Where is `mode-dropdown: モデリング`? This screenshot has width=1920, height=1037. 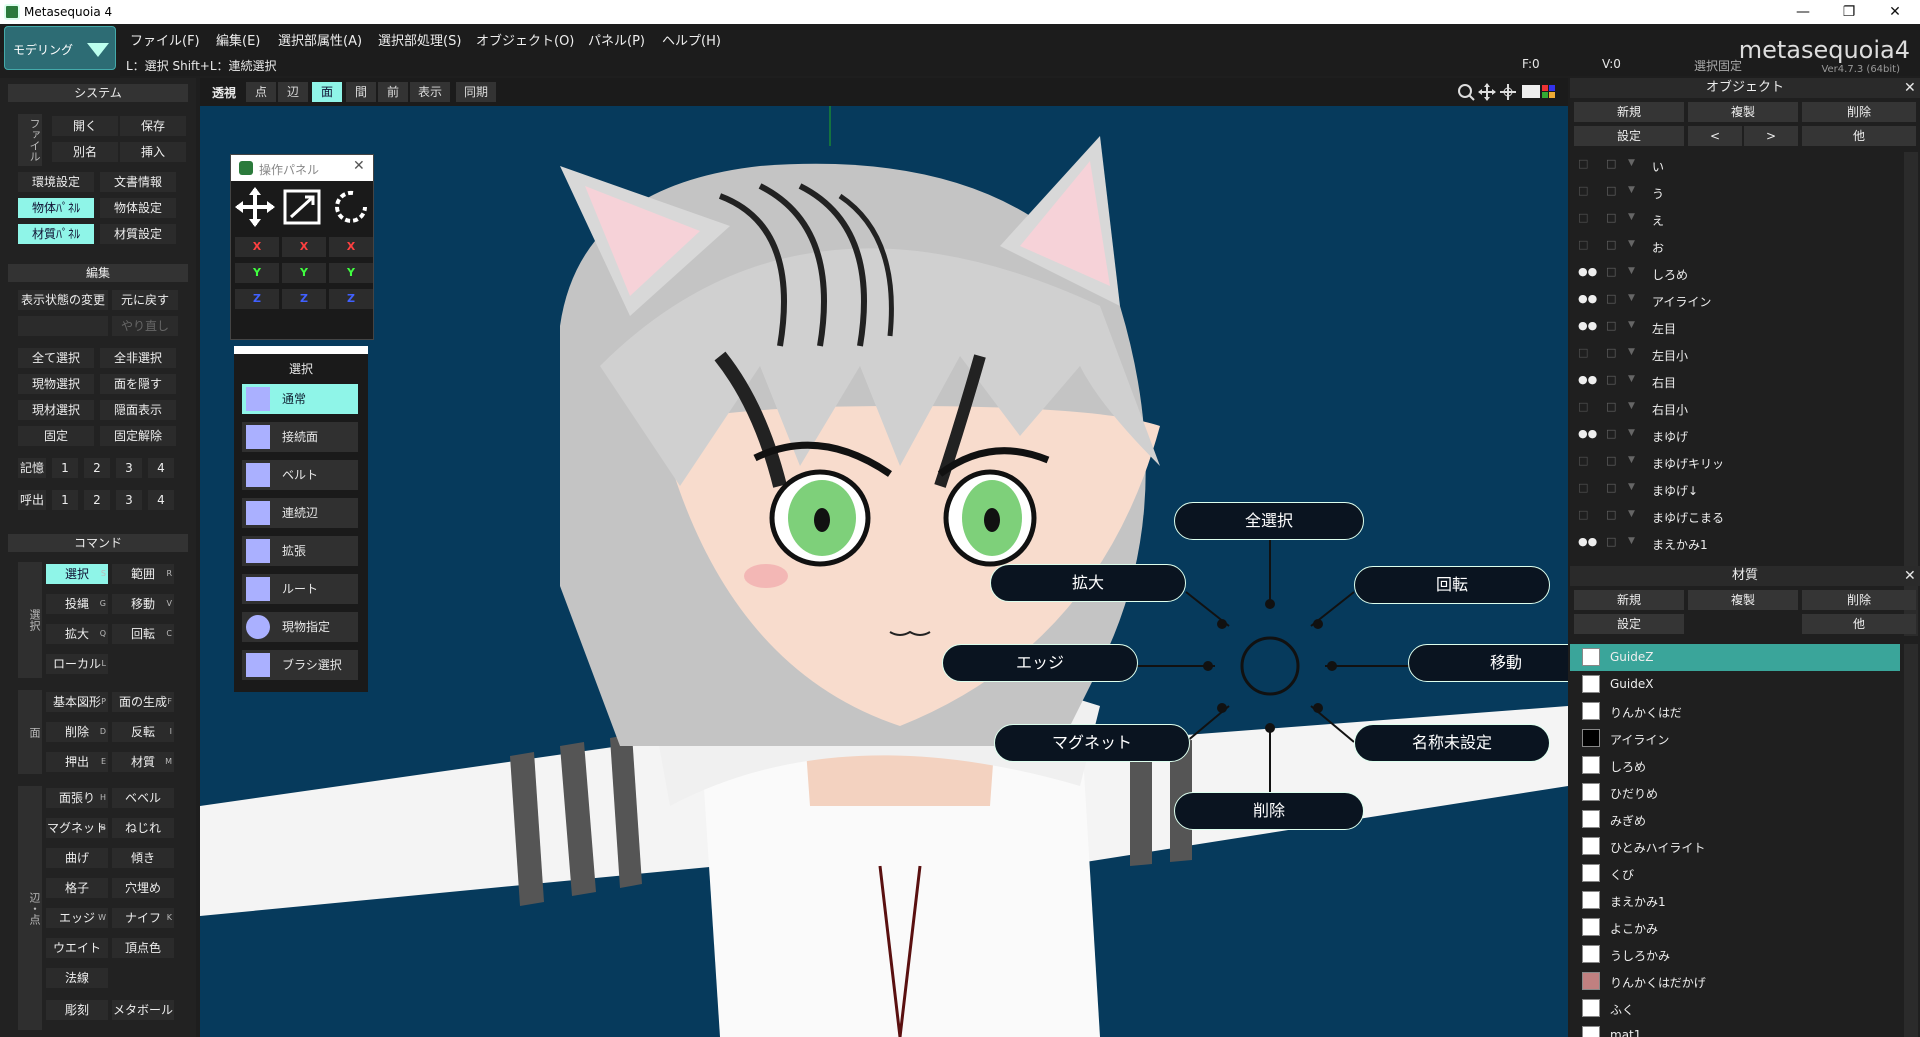 mode-dropdown: モデリング is located at coordinates (60, 48).